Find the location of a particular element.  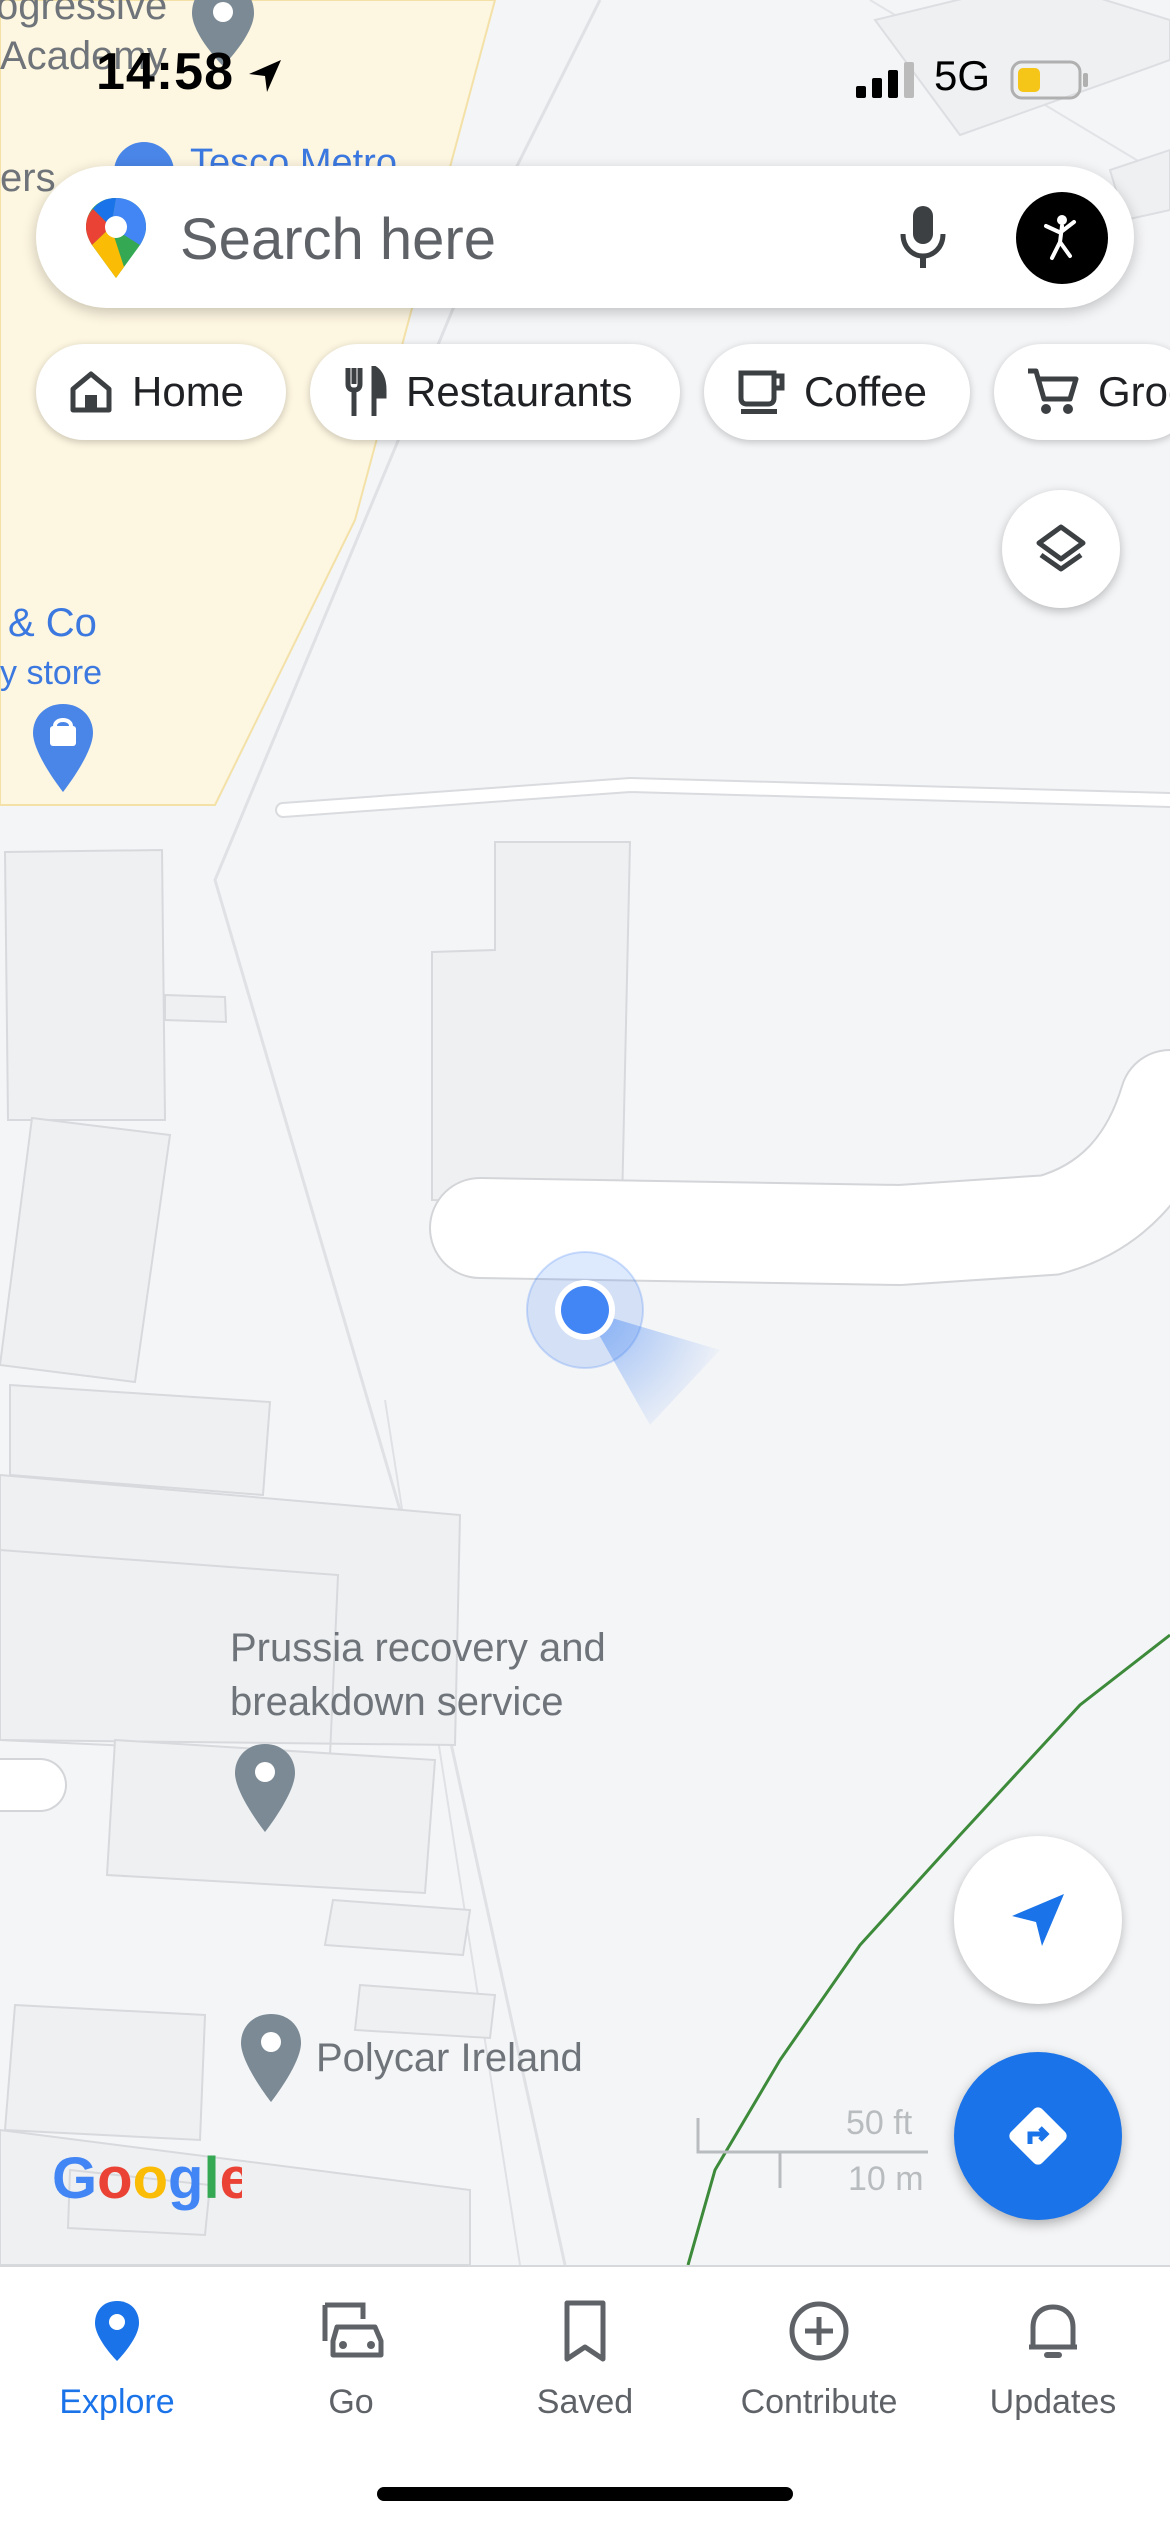

layers-button is located at coordinates (1061, 549).